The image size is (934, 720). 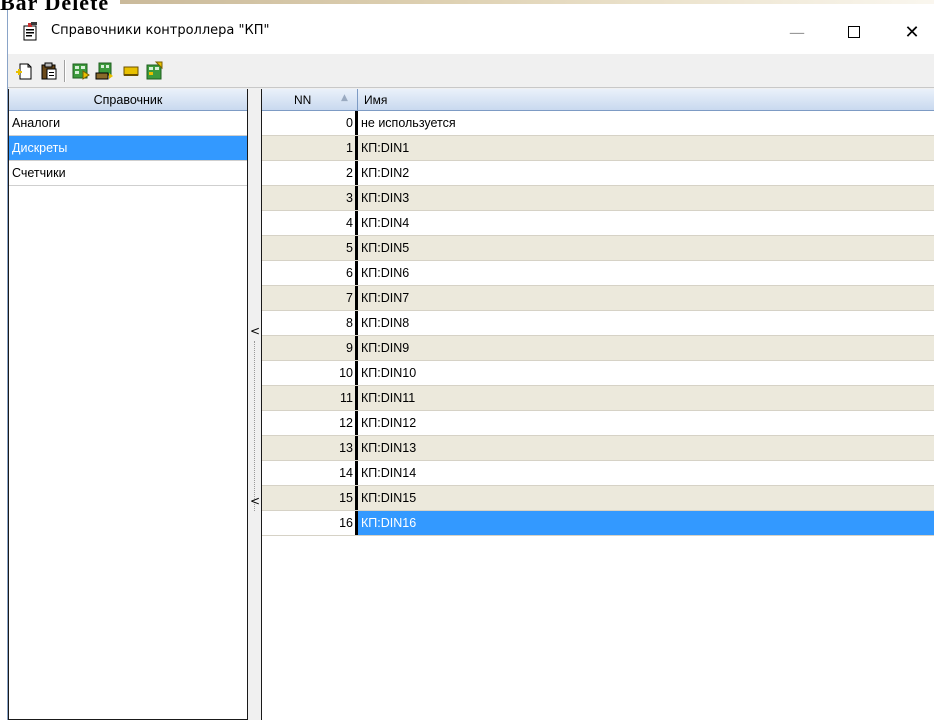 I want to click on table-row: 5 КП:DIN5, so click(x=598, y=248).